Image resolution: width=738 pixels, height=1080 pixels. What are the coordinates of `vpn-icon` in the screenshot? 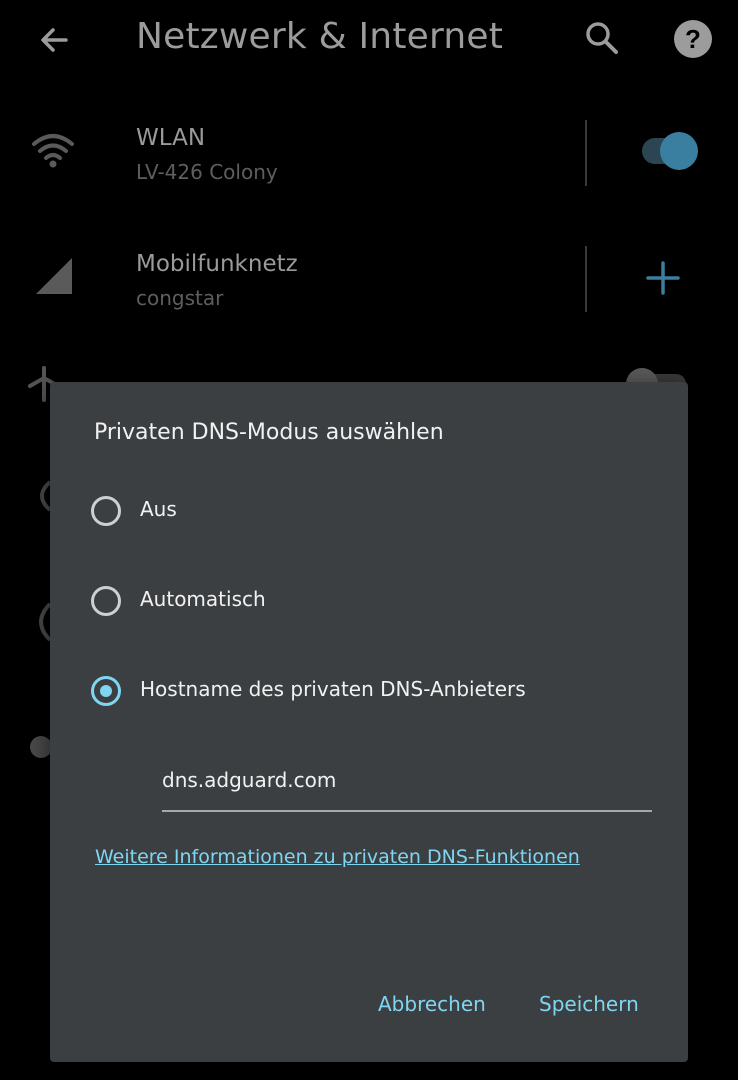 It's located at (41, 747).